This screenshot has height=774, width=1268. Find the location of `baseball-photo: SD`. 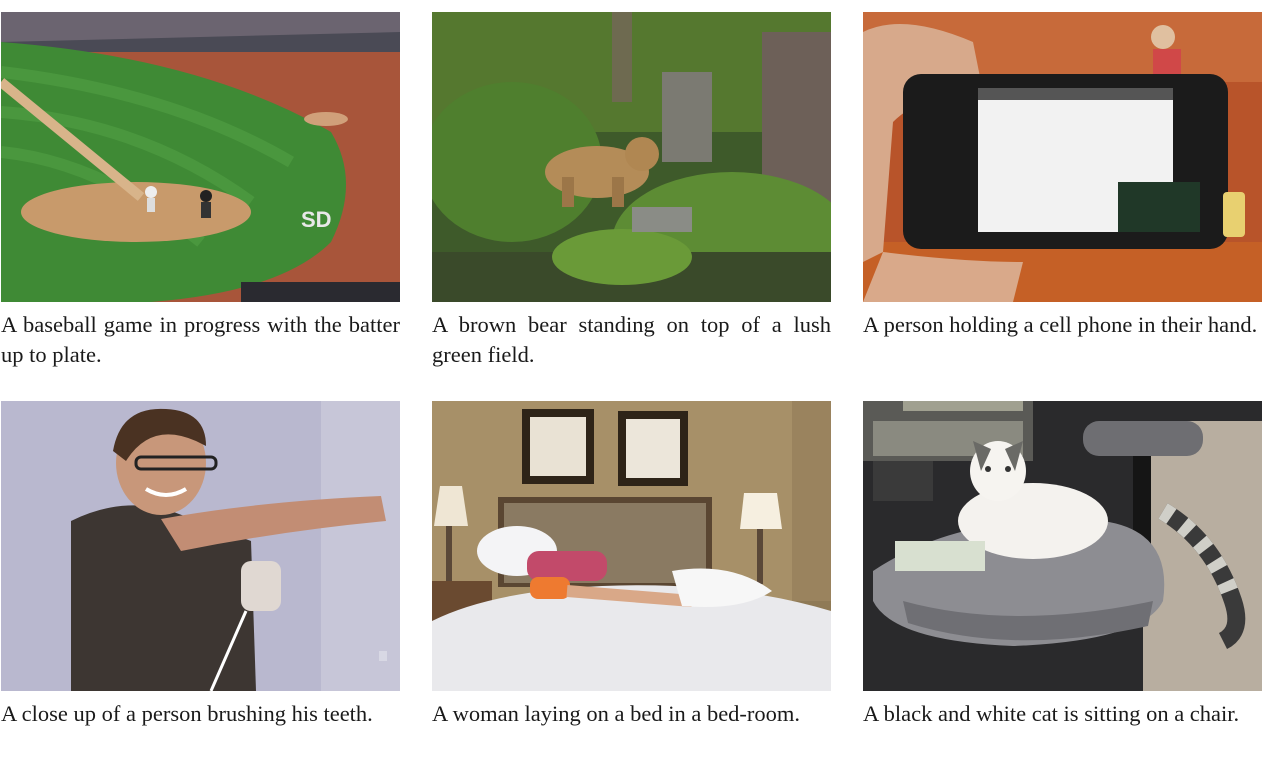

baseball-photo: SD is located at coordinates (200, 157).